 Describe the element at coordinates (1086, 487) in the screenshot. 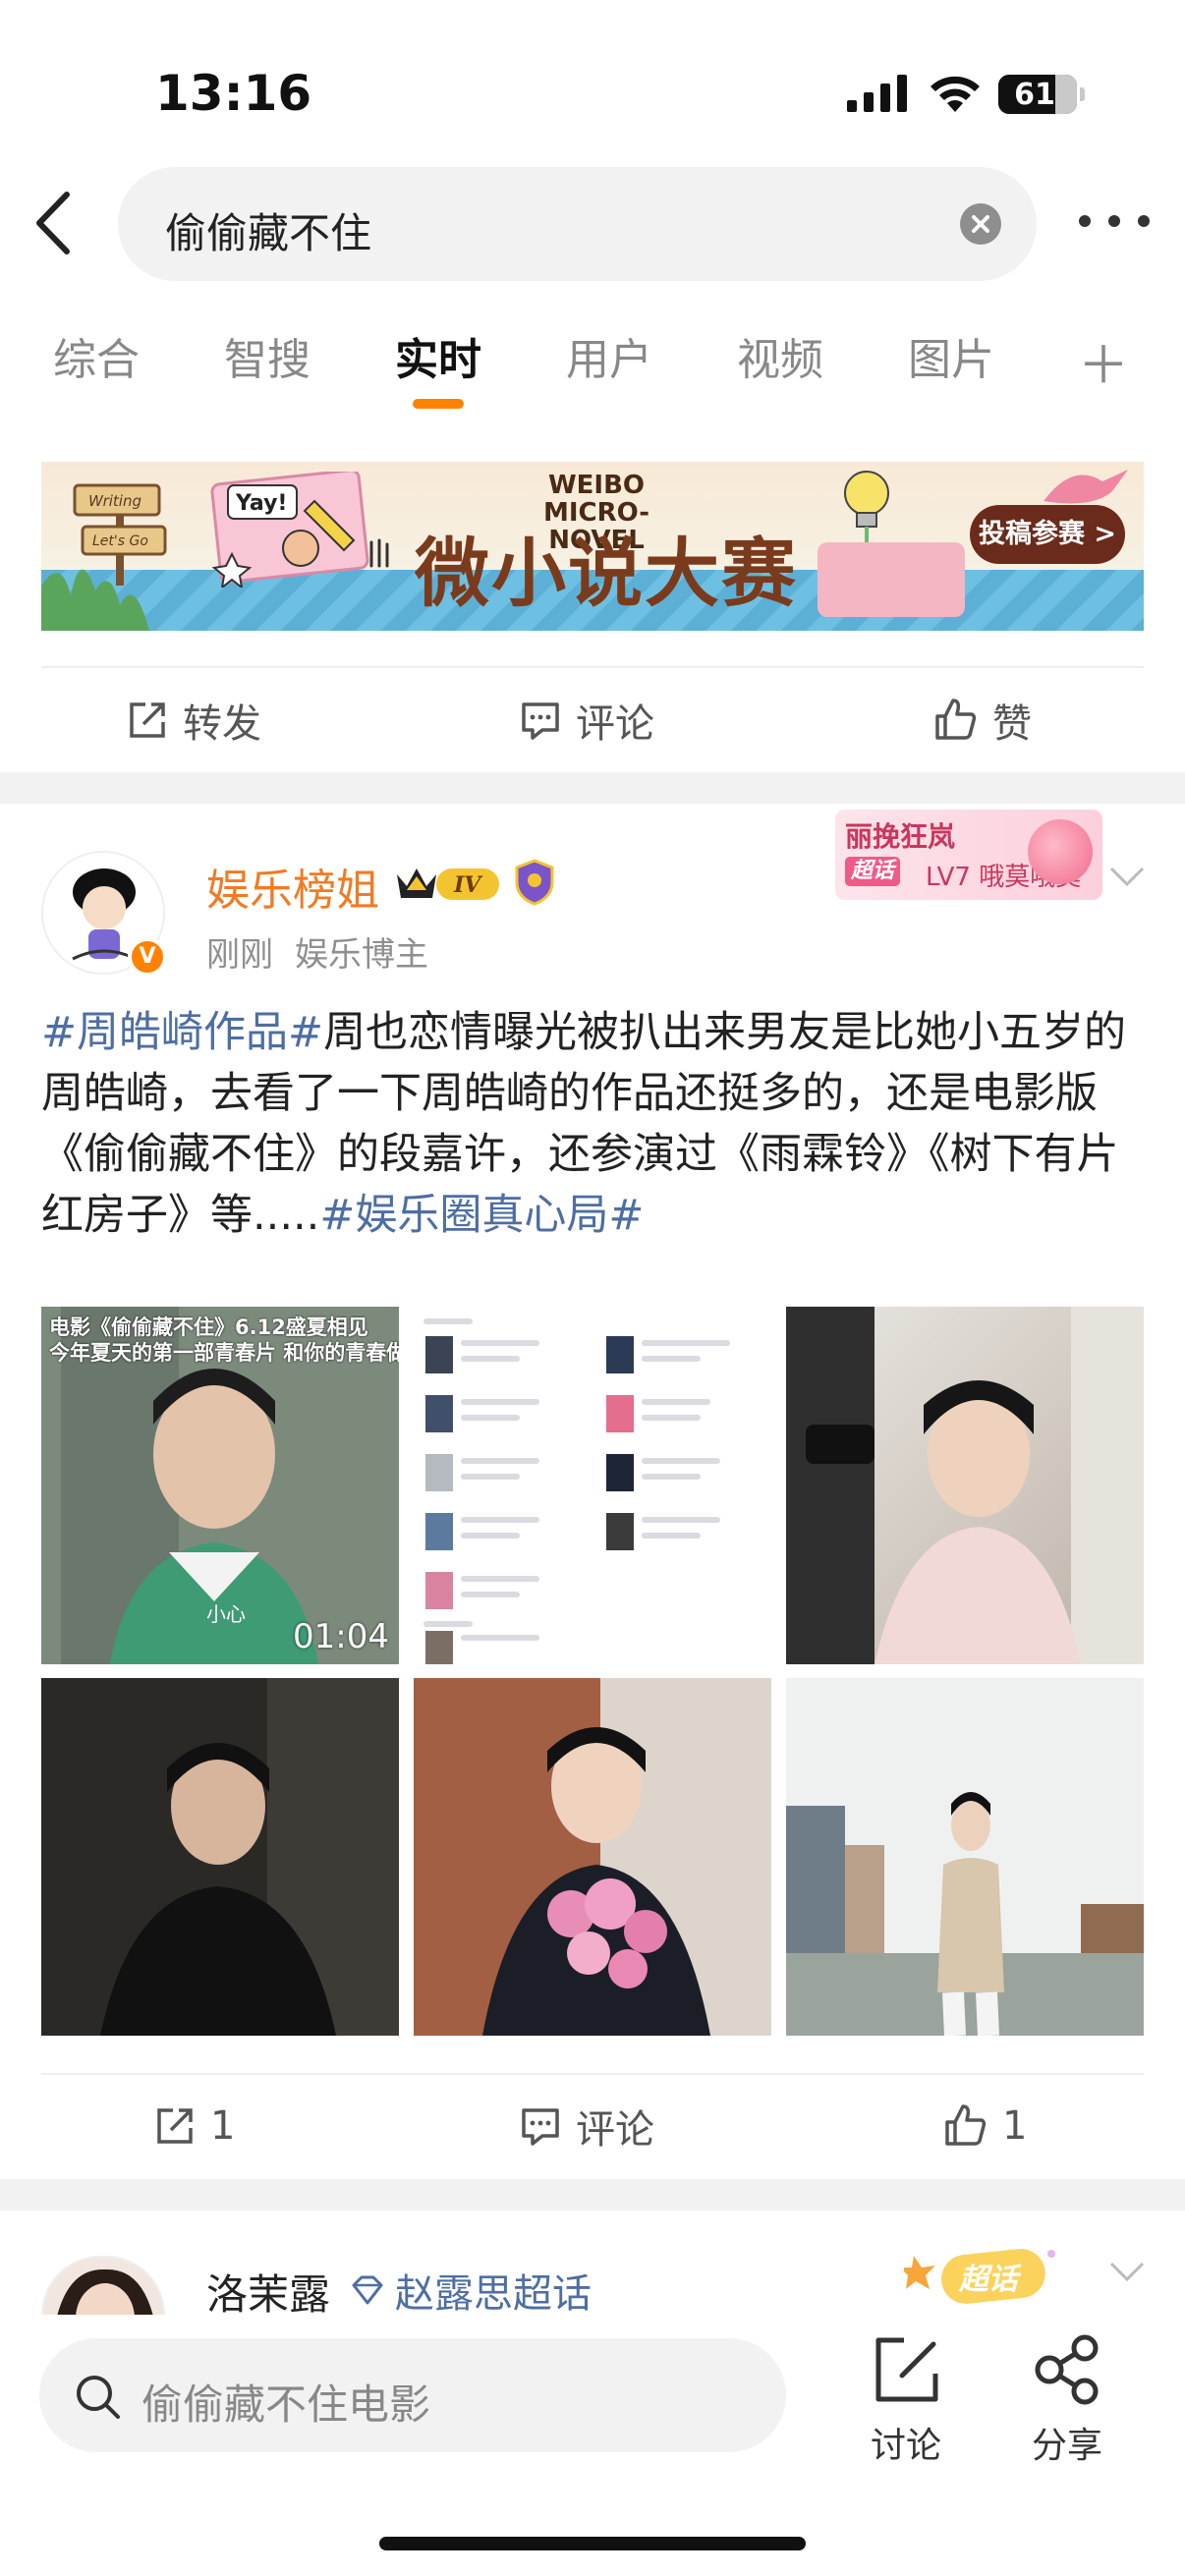

I see `bird-illustration` at that location.